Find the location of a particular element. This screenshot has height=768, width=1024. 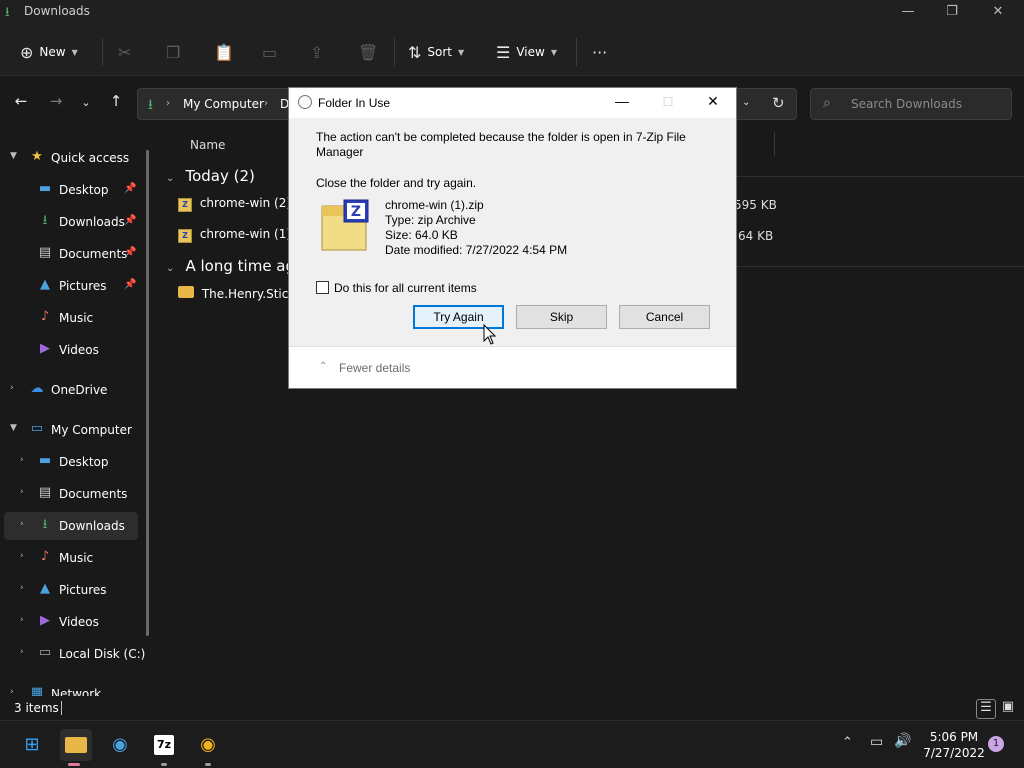

download-icon: ⭳ is located at coordinates (45, 220).